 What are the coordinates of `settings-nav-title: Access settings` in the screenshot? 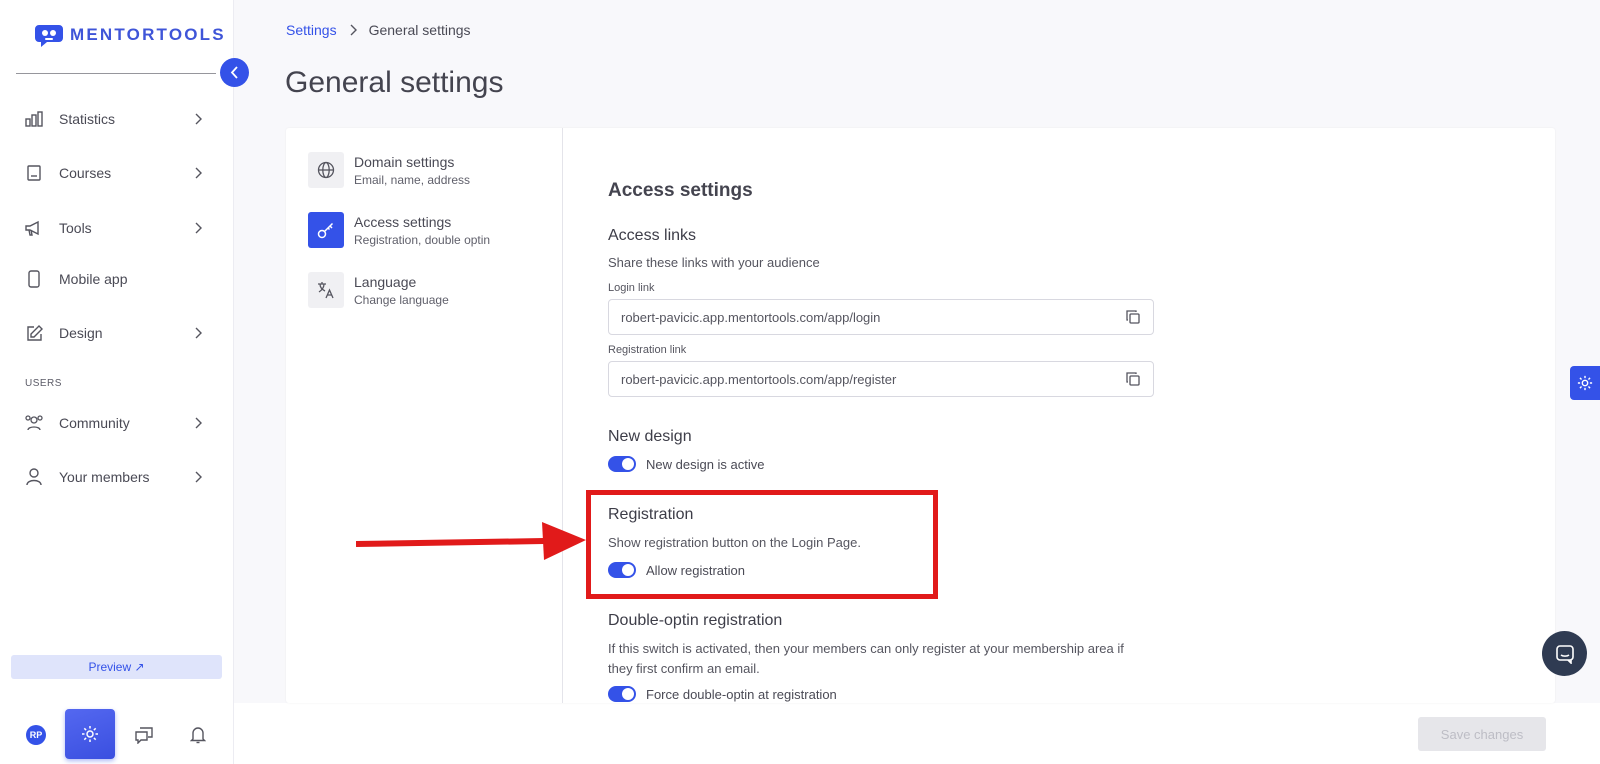 It's located at (403, 221).